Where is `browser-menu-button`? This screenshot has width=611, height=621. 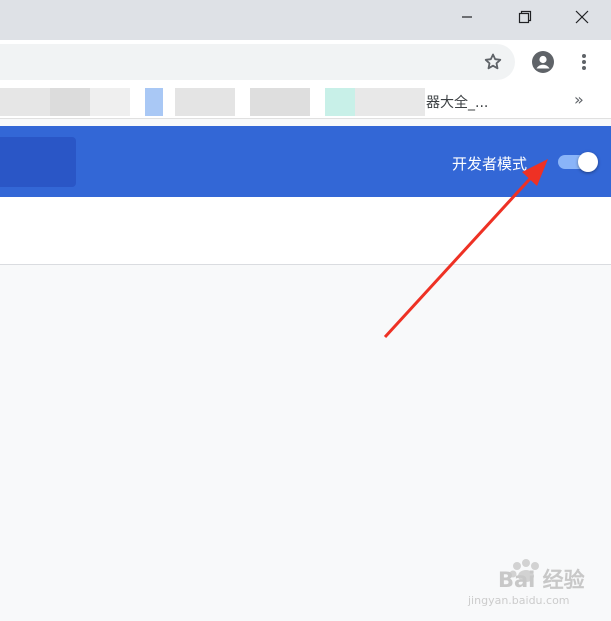
browser-menu-button is located at coordinates (584, 62).